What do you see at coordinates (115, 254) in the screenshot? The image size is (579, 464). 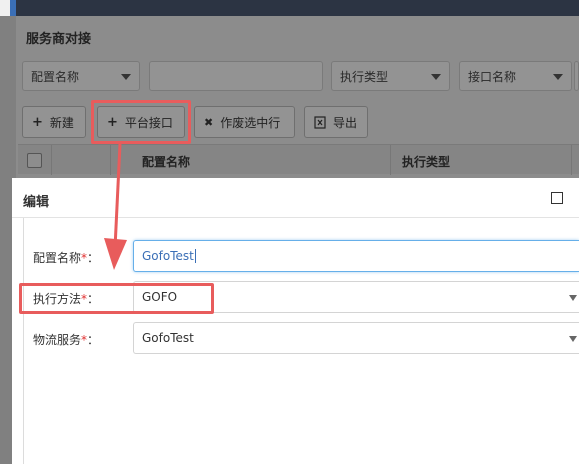 I see `arrow-head-icon` at bounding box center [115, 254].